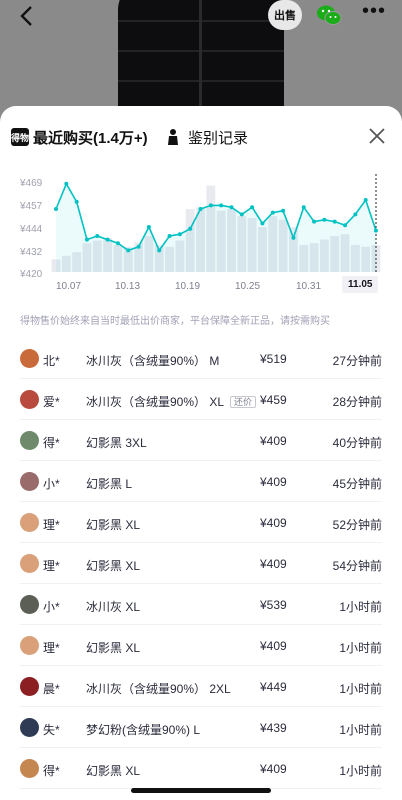 The width and height of the screenshot is (402, 800). I want to click on purchase-spec: 梦幻粉(含绒量90%) L, so click(143, 729).